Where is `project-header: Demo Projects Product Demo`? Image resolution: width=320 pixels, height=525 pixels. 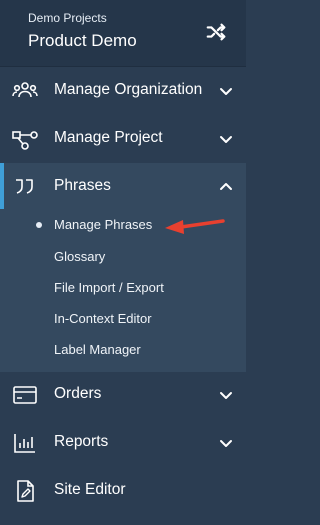
project-header: Demo Projects Product Demo is located at coordinates (123, 33).